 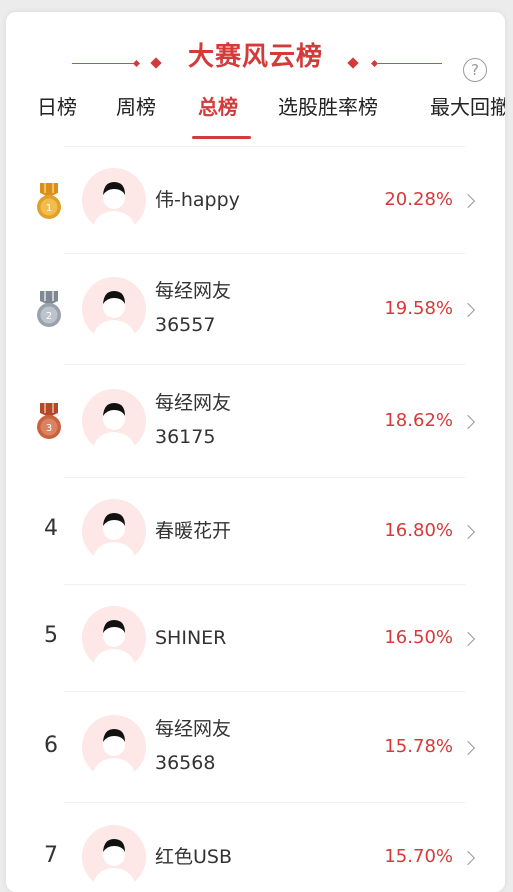 I want to click on active-tab-indicator, so click(x=221, y=137).